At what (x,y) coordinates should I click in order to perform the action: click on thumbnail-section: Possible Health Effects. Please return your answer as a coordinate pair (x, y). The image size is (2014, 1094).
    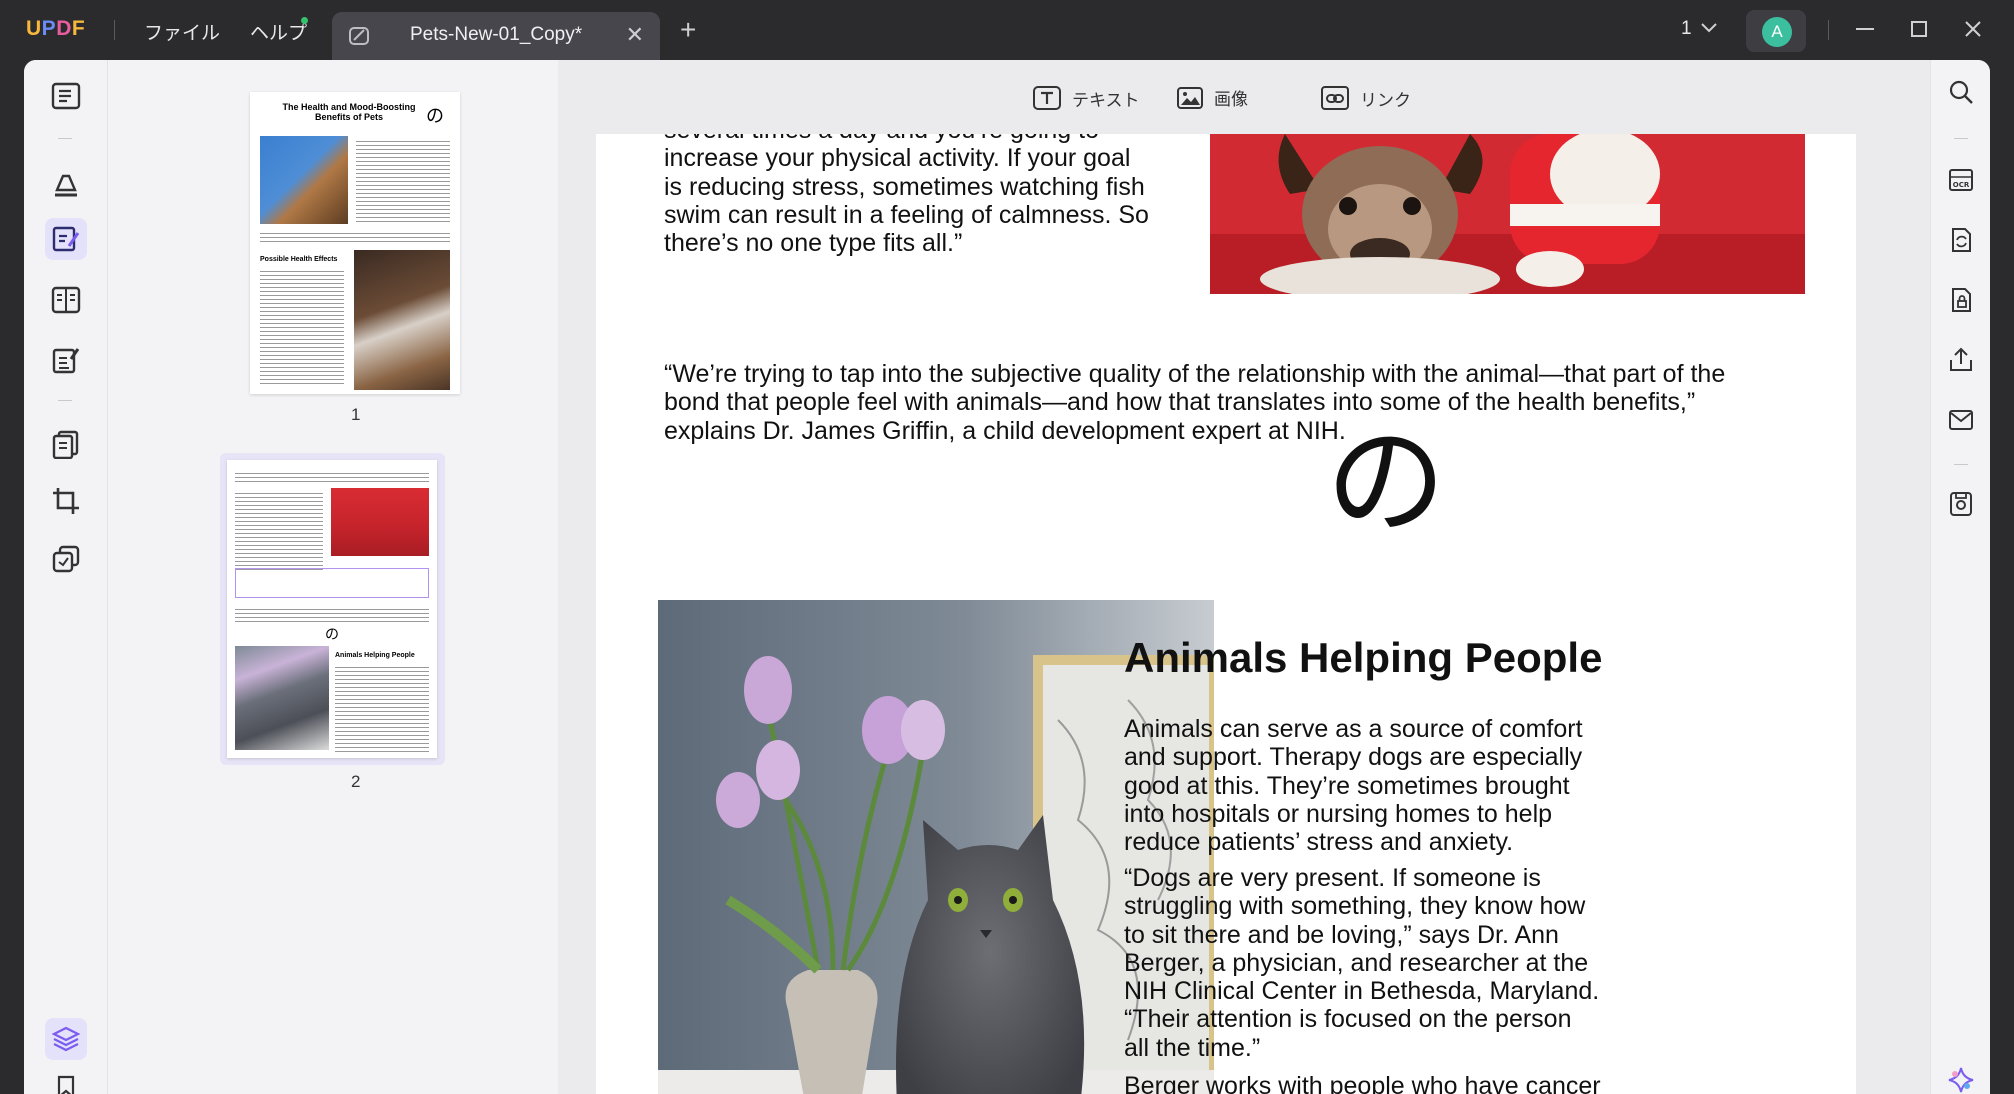
    Looking at the image, I should click on (299, 259).